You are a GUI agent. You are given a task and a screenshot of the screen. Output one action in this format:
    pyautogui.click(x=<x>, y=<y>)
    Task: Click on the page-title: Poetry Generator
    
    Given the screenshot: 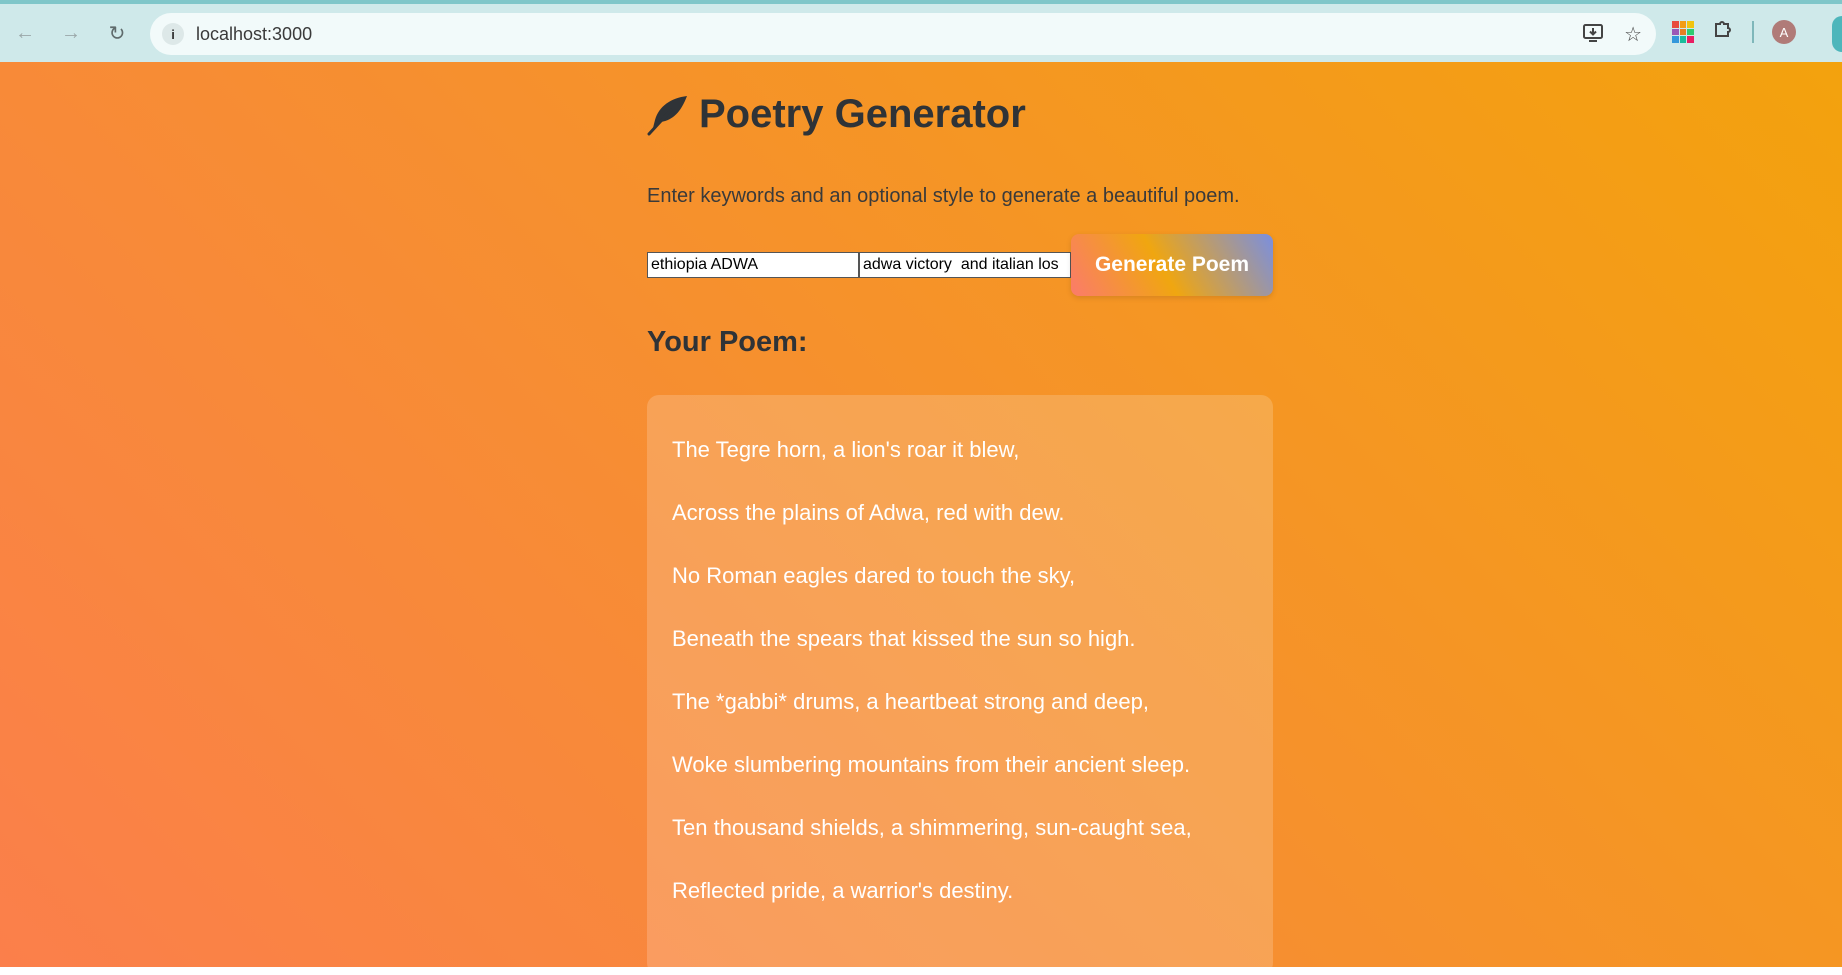 What is the action you would take?
    pyautogui.click(x=836, y=114)
    